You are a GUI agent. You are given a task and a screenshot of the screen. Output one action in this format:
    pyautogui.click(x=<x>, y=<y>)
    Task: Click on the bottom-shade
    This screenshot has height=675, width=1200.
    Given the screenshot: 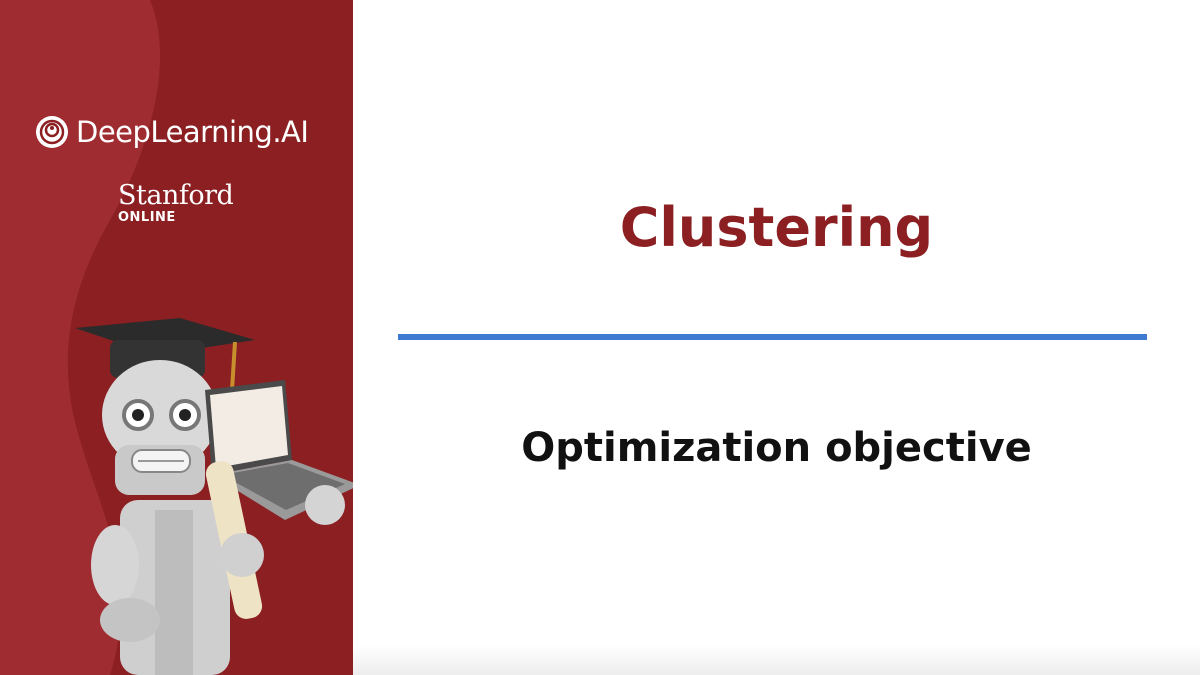 What is the action you would take?
    pyautogui.click(x=776, y=660)
    